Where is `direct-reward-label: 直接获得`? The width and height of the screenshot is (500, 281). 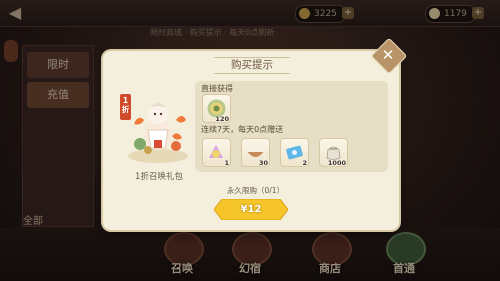
direct-reward-label: 直接获得 is located at coordinates (217, 88).